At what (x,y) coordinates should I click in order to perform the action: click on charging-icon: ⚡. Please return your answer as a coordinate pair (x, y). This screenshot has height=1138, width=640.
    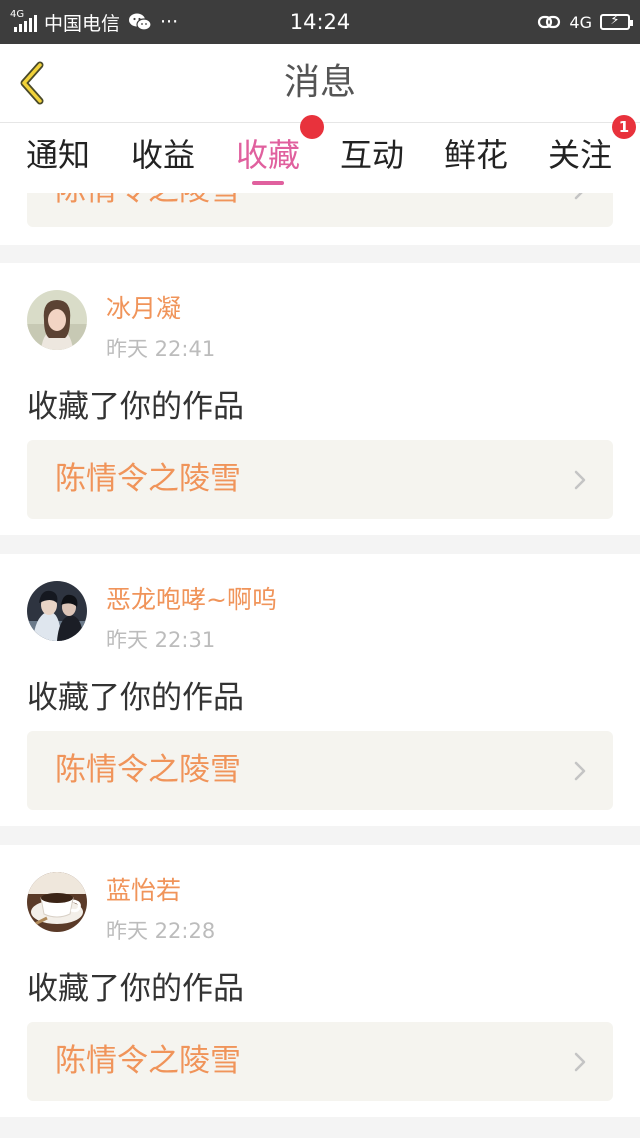
    Looking at the image, I should click on (615, 20).